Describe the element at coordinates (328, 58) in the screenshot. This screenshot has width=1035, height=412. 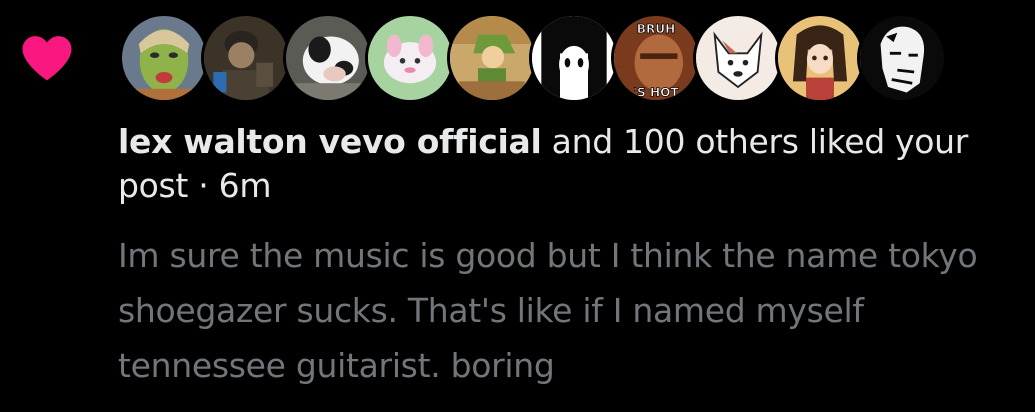
I see `avatar-cow` at that location.